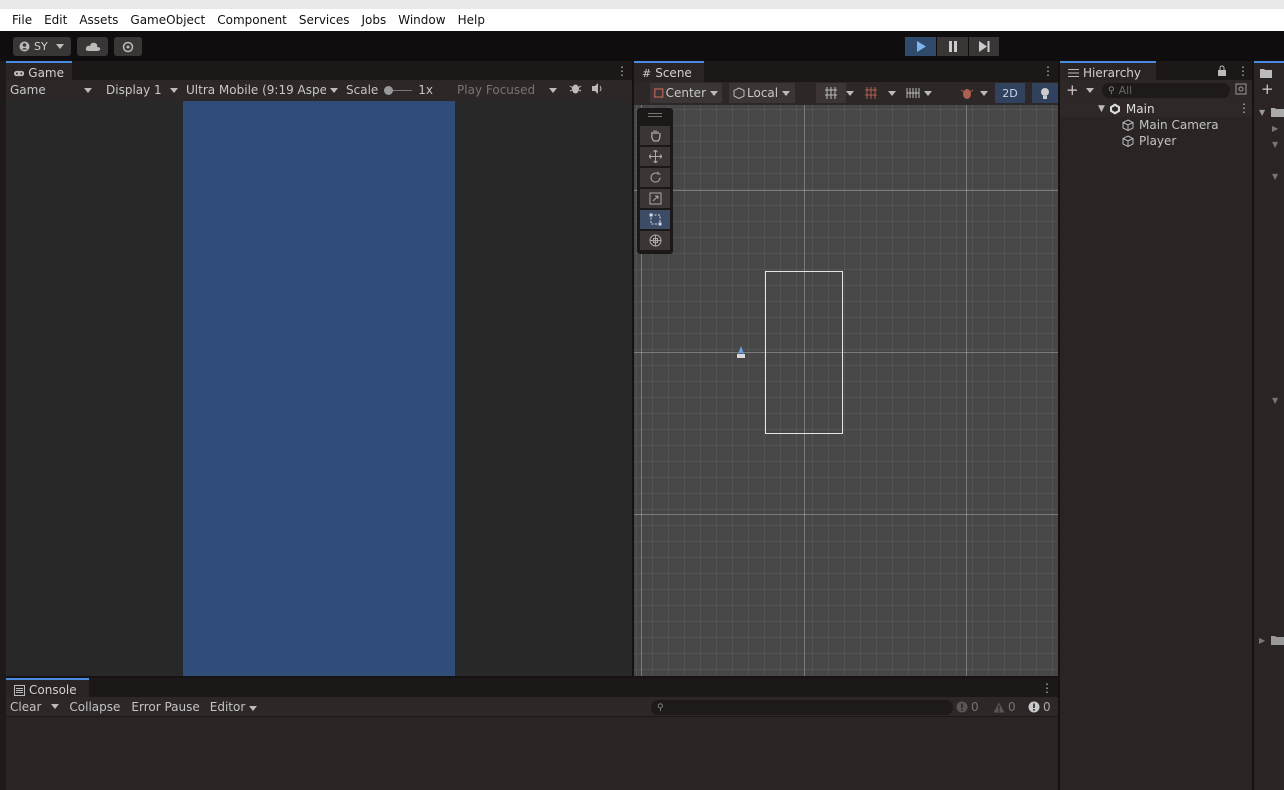 The height and width of the screenshot is (790, 1284). What do you see at coordinates (46, 73) in the screenshot?
I see `tab-game-label: Game` at bounding box center [46, 73].